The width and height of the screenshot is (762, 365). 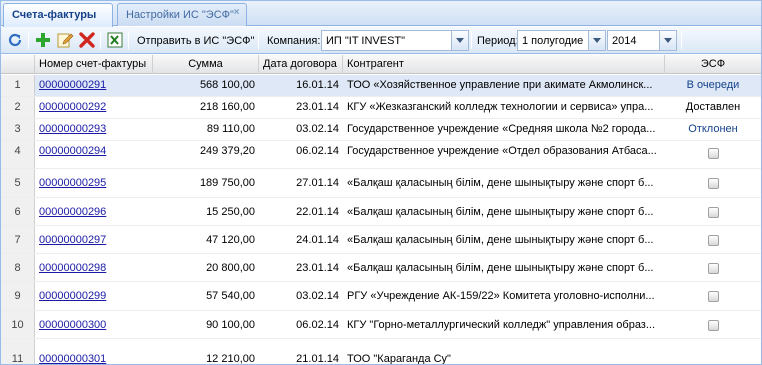 I want to click on sum-cell: 90 100,00, so click(x=230, y=325).